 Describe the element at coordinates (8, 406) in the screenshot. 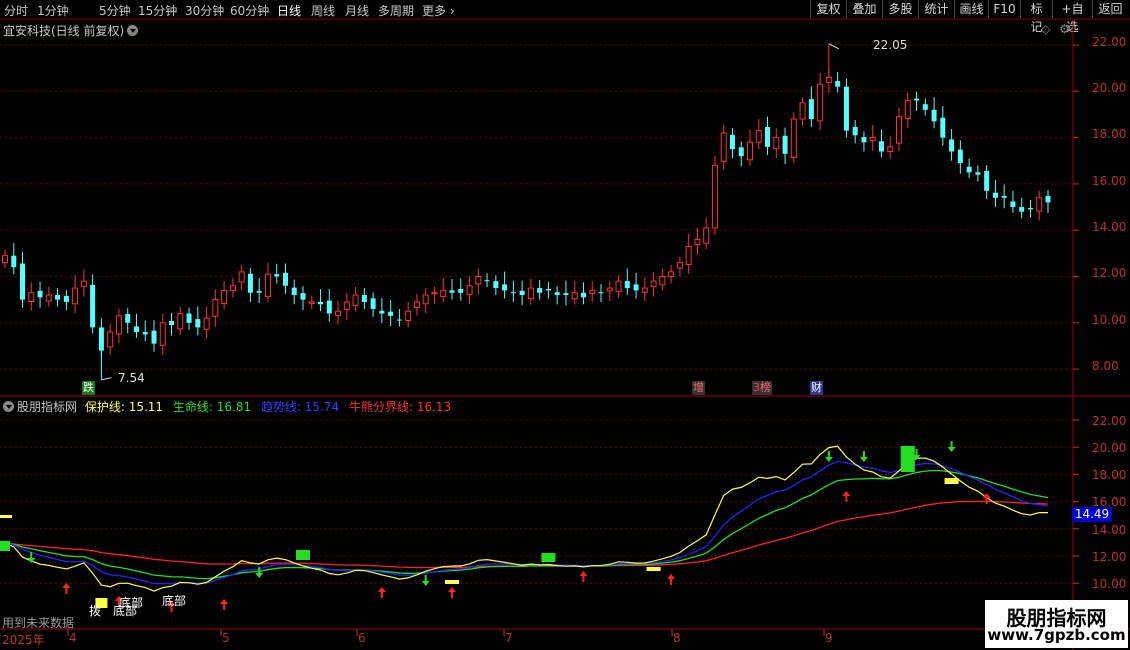

I see `dropdown-icon` at that location.